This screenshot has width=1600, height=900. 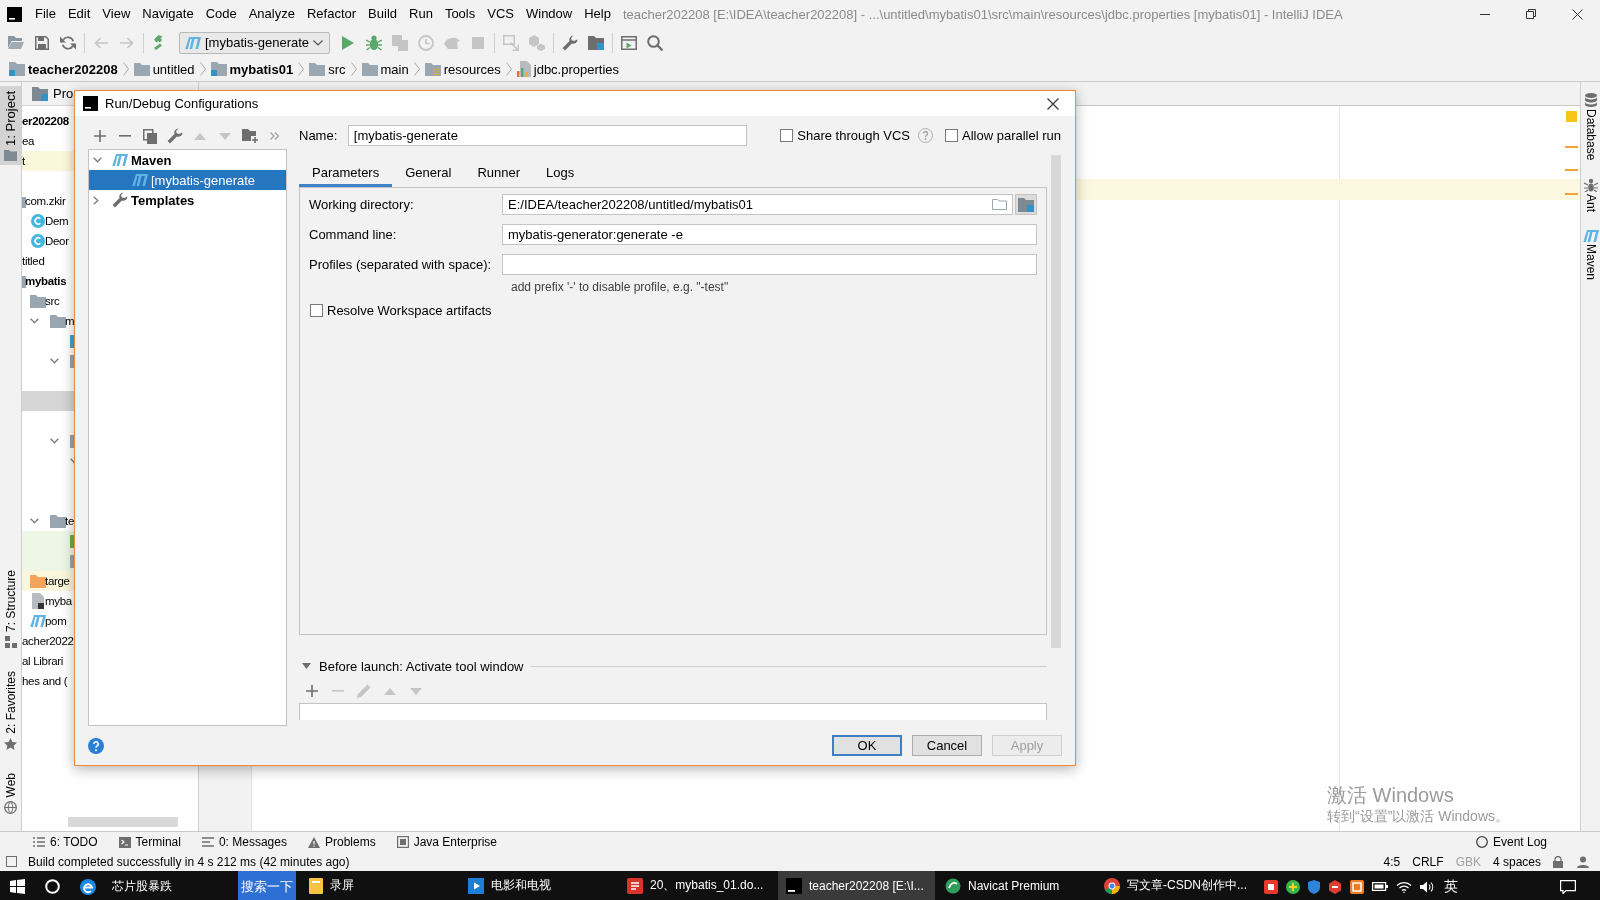 What do you see at coordinates (48, 301) in the screenshot?
I see `tree-item: src` at bounding box center [48, 301].